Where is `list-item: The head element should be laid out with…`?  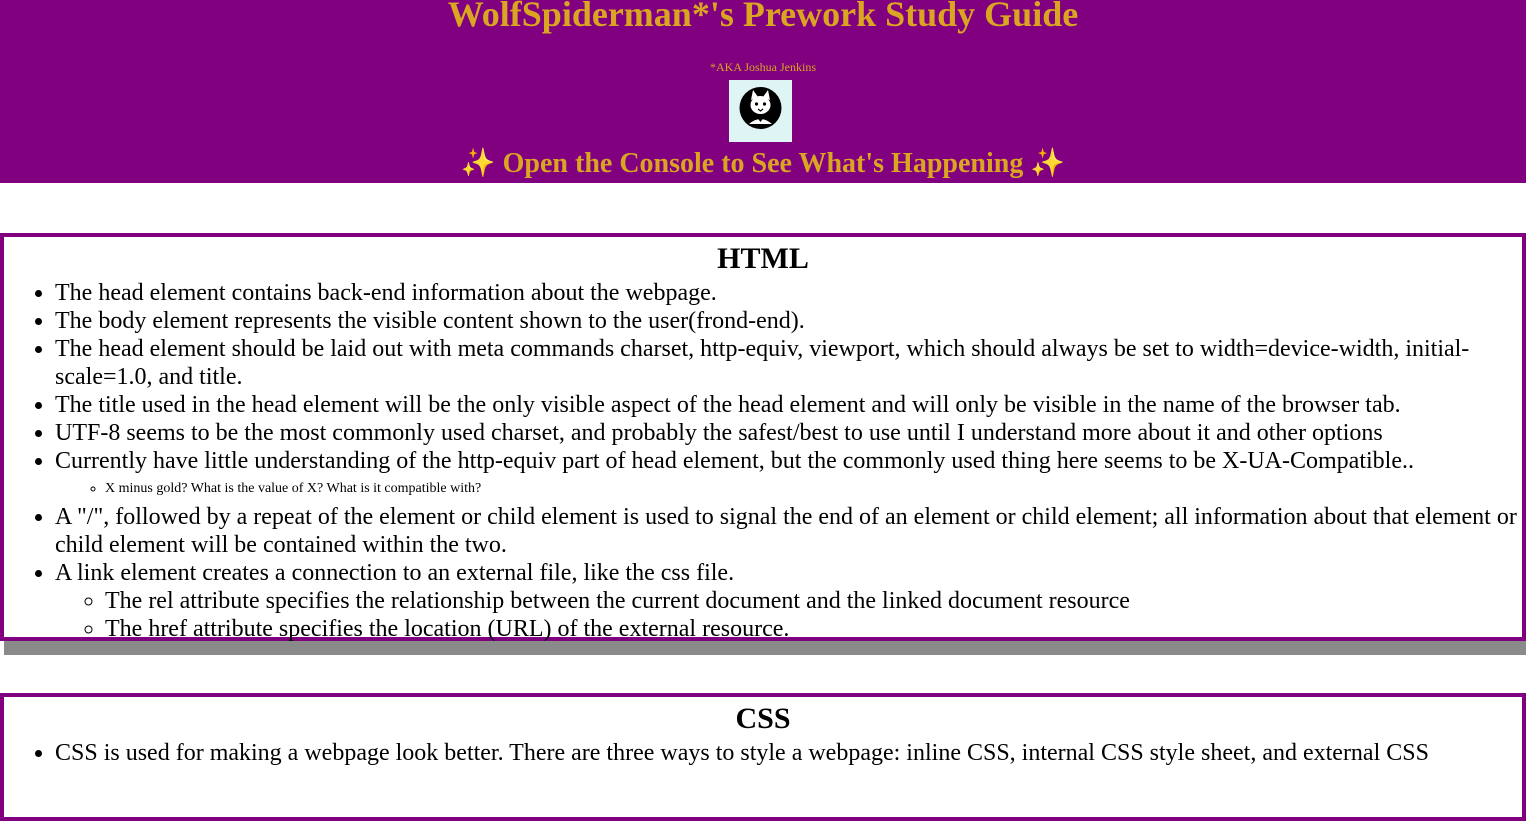 list-item: The head element should be laid out with… is located at coordinates (788, 363).